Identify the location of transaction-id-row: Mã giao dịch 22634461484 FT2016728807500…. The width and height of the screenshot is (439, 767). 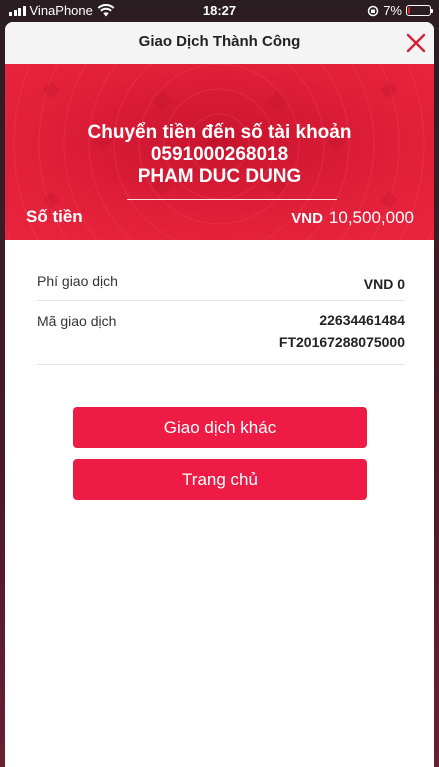
(221, 333).